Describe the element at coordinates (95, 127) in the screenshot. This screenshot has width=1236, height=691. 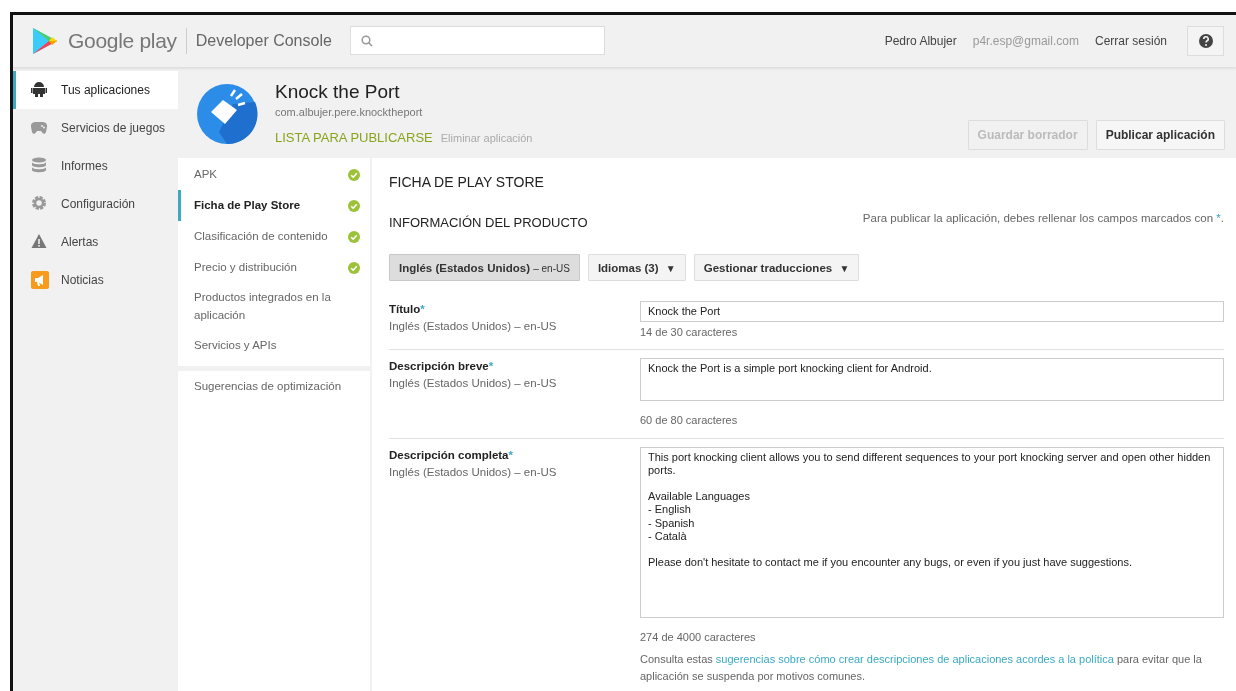
I see `sidebar-item: Servicios de juegos` at that location.